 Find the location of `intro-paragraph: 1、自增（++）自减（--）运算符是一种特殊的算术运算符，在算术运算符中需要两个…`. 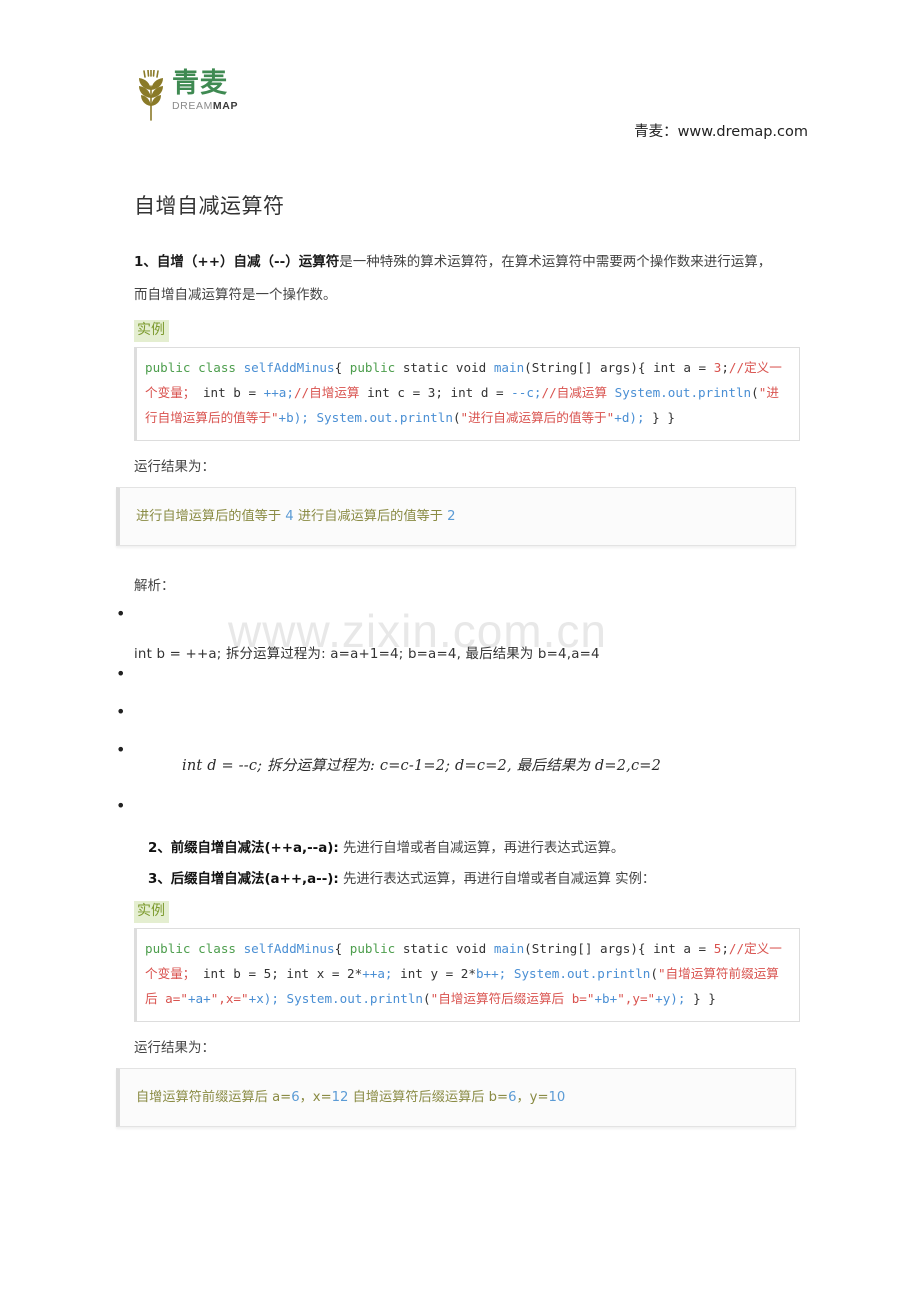

intro-paragraph: 1、自增（++）自减（--）运算符是一种特殊的算术运算符，在算术运算符中需要两个… is located at coordinates (467, 262).